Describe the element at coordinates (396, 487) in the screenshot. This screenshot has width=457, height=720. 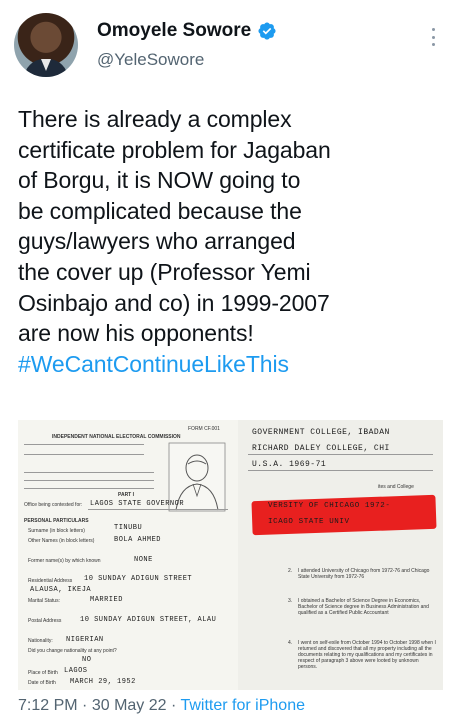
I see `header-fragment: ites and College` at that location.